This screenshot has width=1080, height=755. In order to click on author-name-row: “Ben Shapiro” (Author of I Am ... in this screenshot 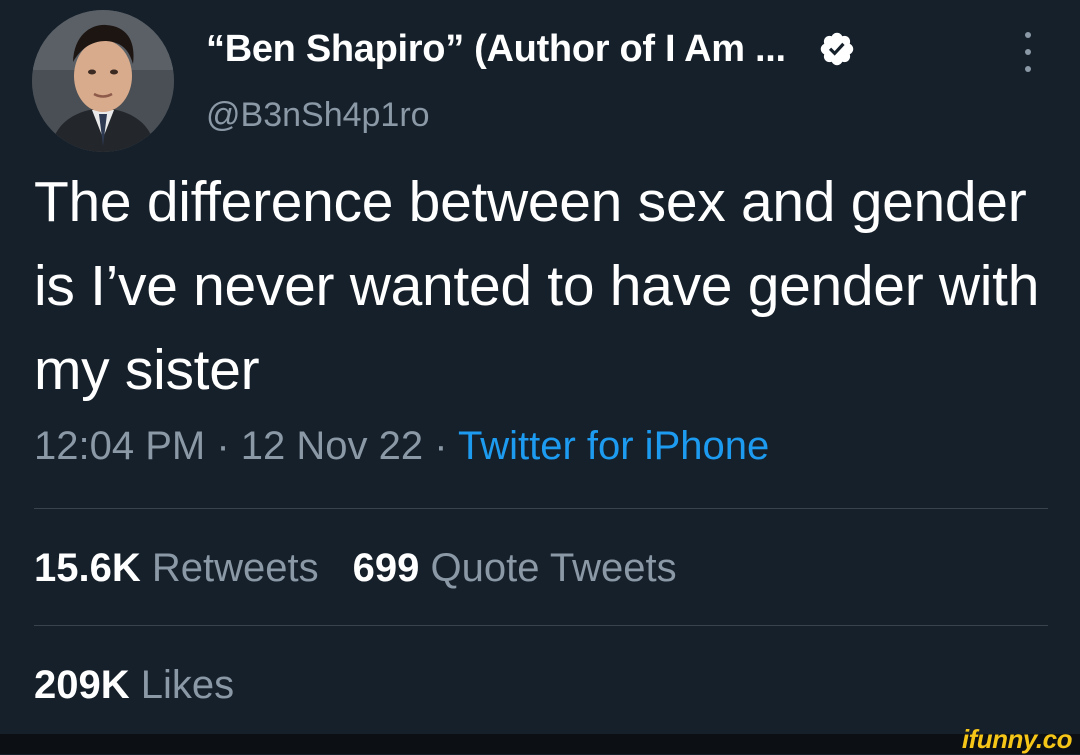, I will do `click(531, 49)`.